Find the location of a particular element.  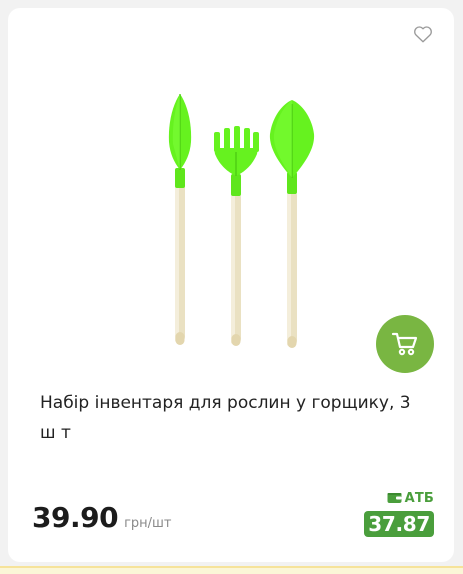

spade-tool is located at coordinates (292, 224).